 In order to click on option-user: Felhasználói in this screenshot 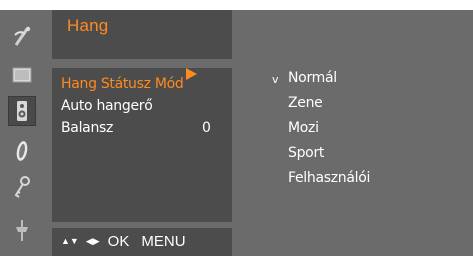, I will do `click(329, 178)`.